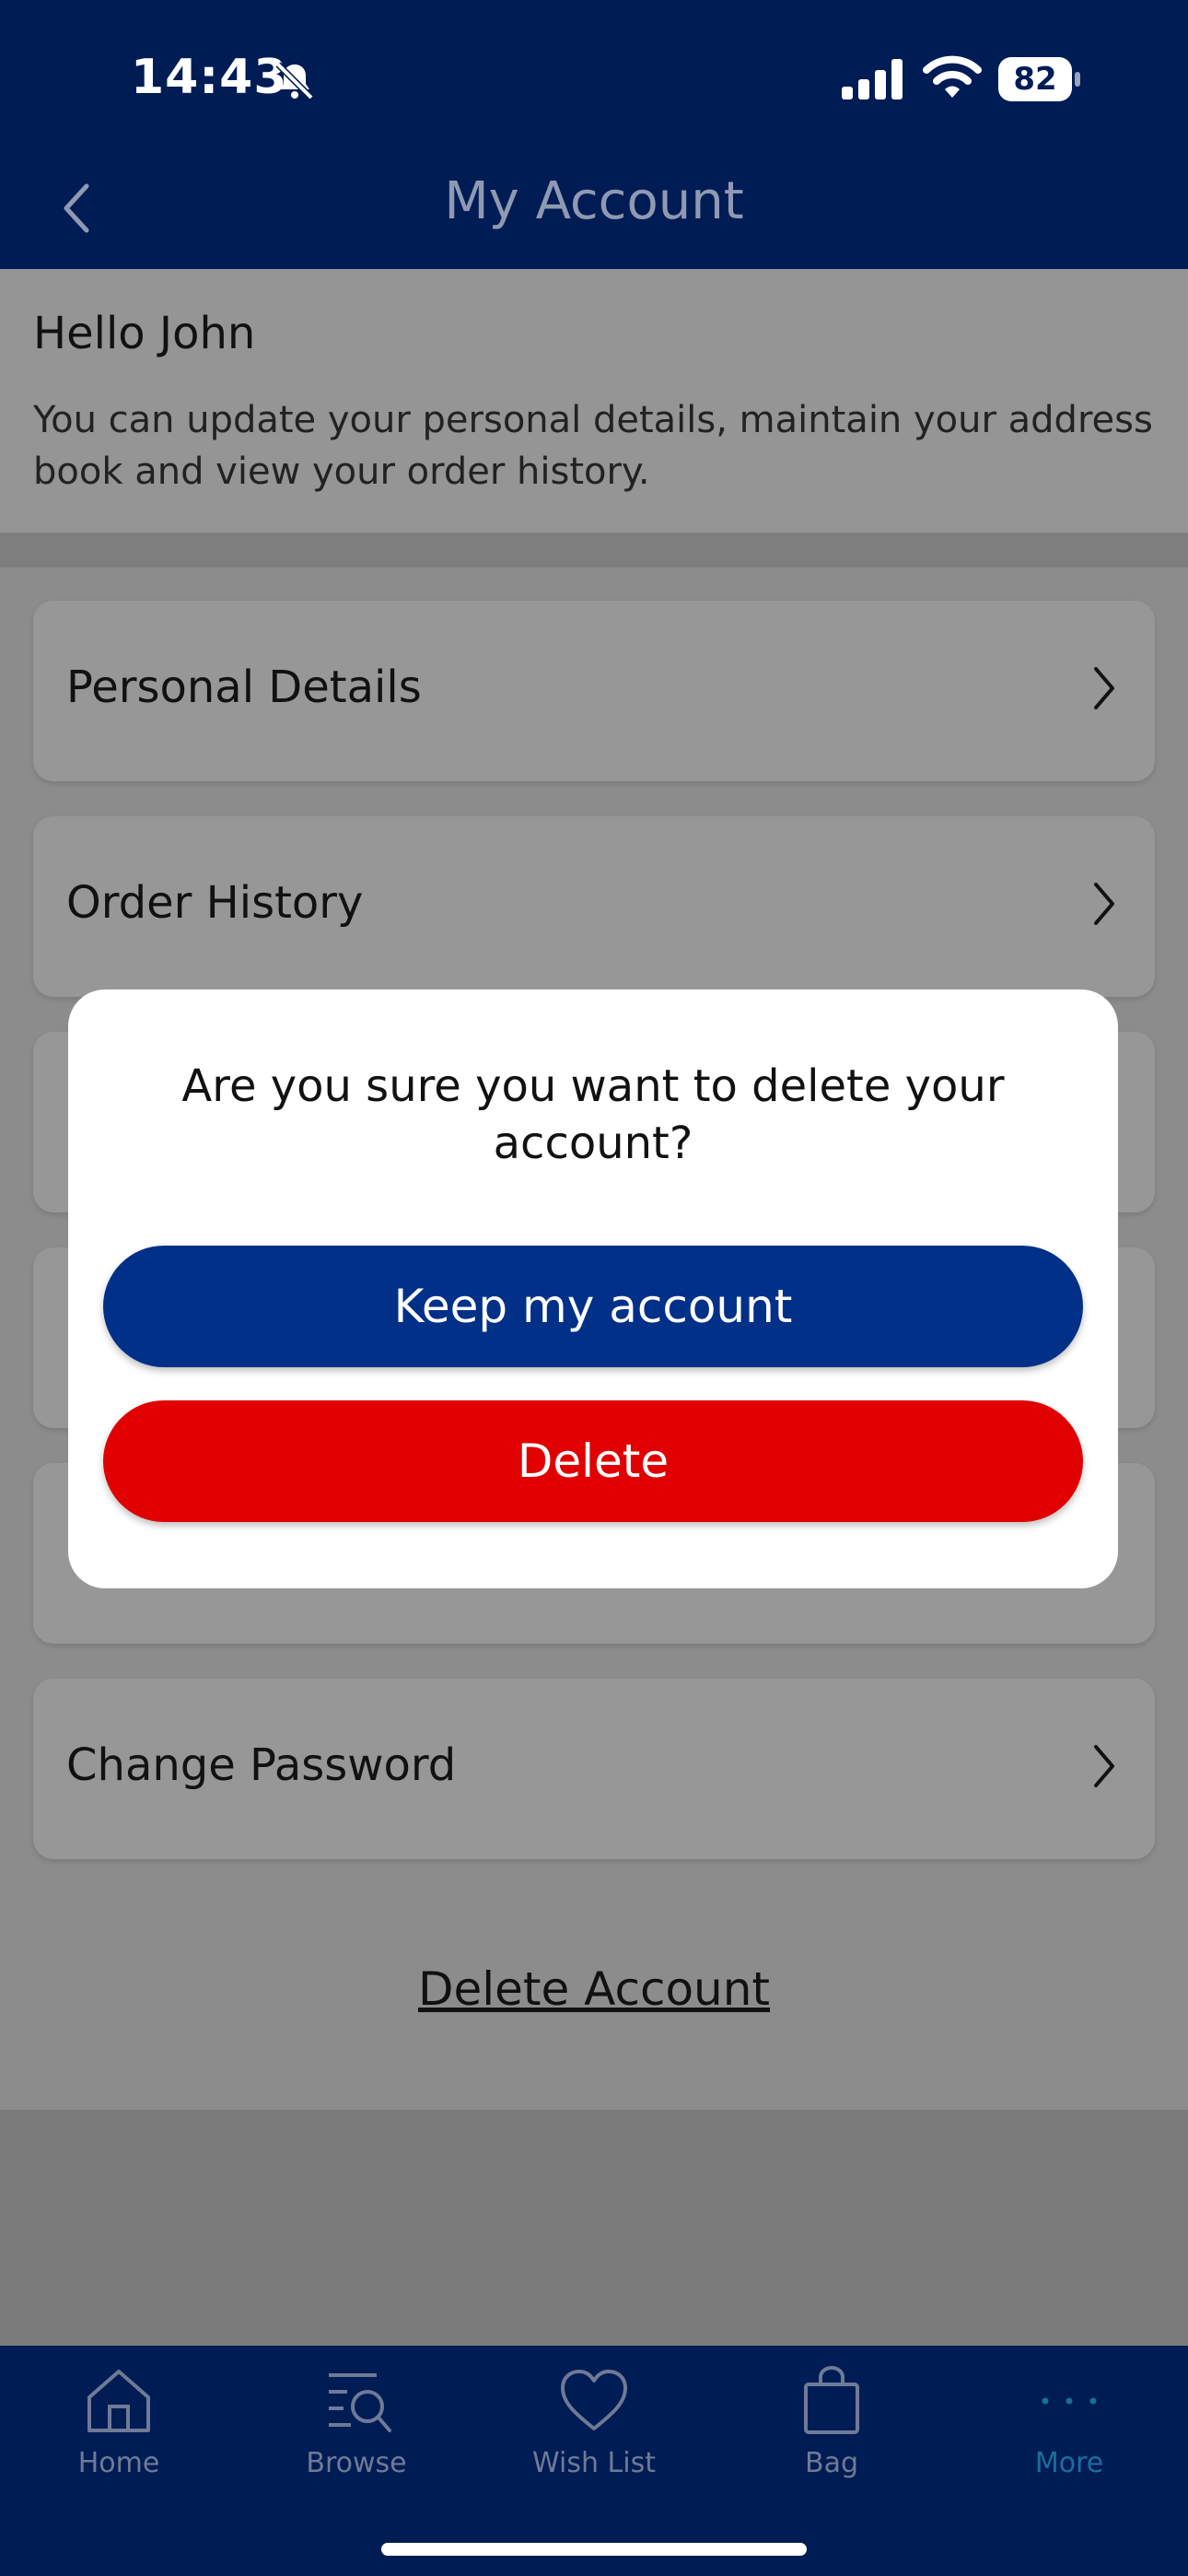  Describe the element at coordinates (360, 2402) in the screenshot. I see `browse-icon` at that location.